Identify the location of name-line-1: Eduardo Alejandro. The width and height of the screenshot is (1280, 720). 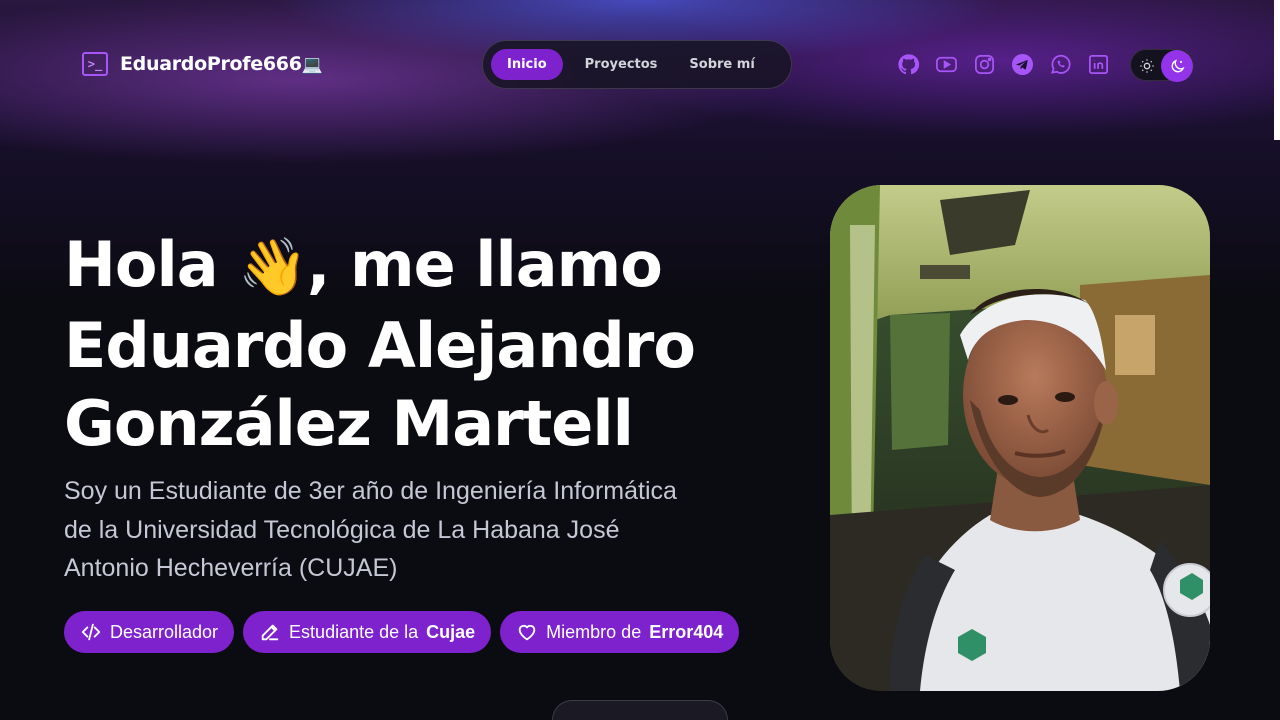
(380, 345).